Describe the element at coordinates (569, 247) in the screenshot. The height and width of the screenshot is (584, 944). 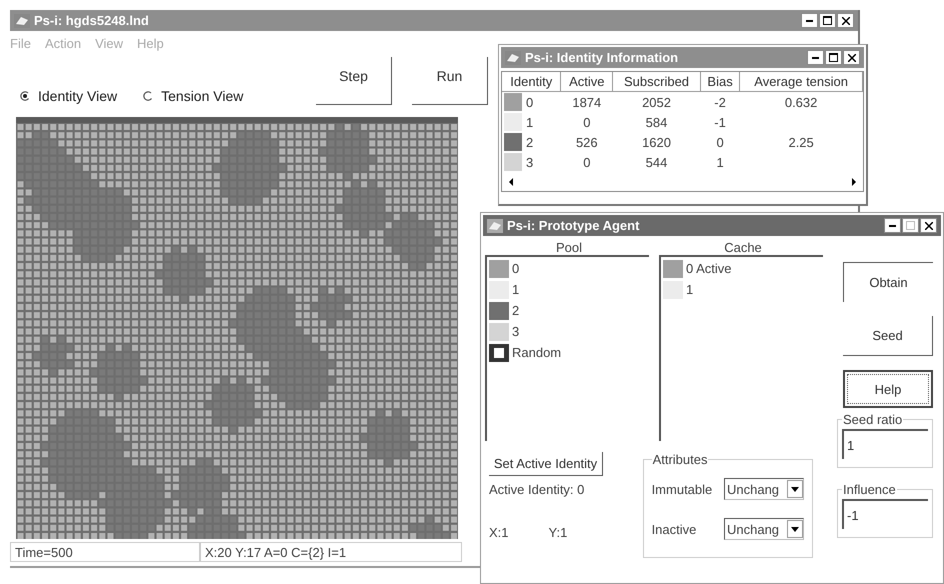
I see `list-label: Pool` at that location.